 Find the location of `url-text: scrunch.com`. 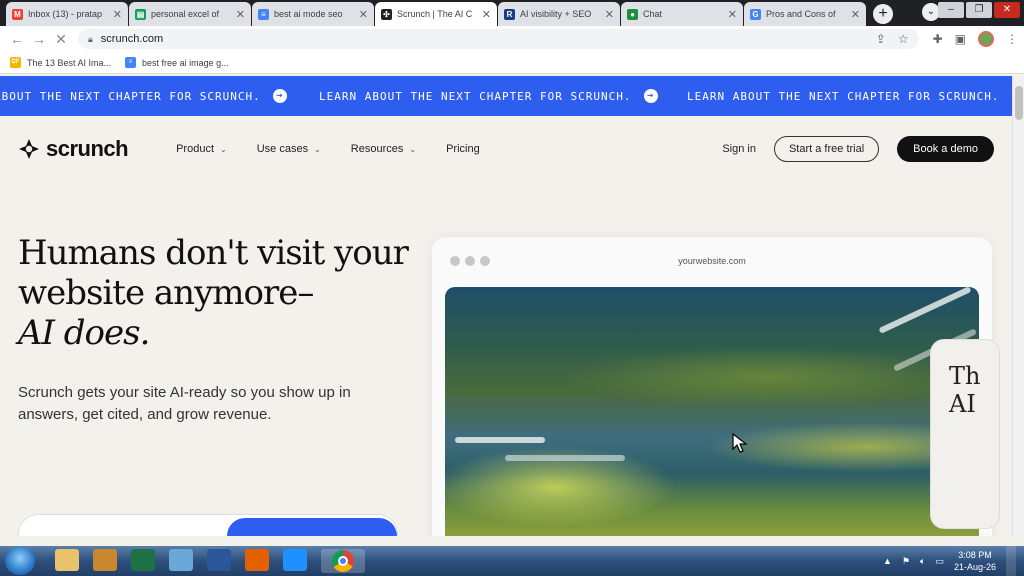

url-text: scrunch.com is located at coordinates (482, 39).